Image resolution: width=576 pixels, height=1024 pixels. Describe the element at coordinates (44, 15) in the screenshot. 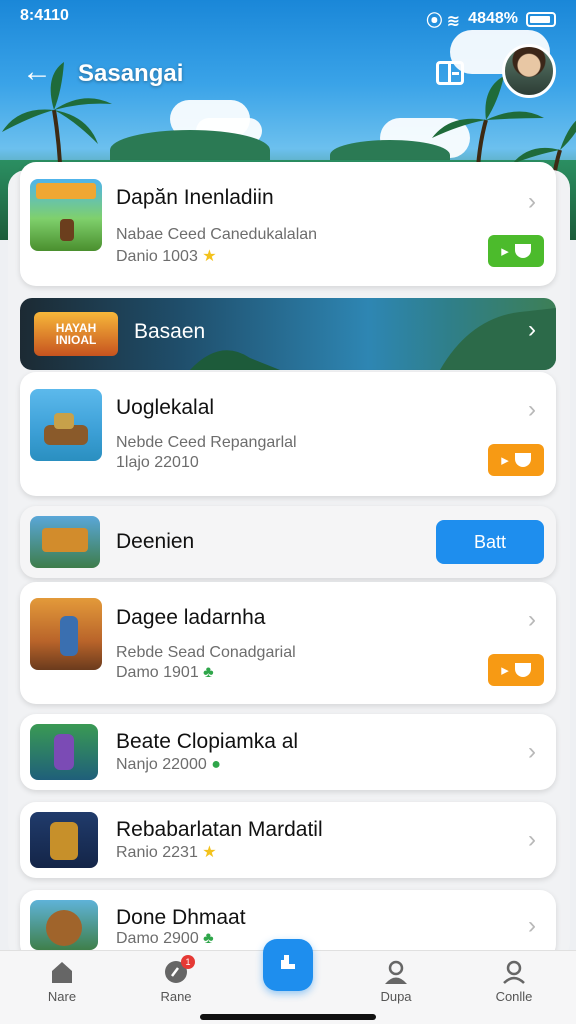

I see `status-time: 8:4110` at that location.